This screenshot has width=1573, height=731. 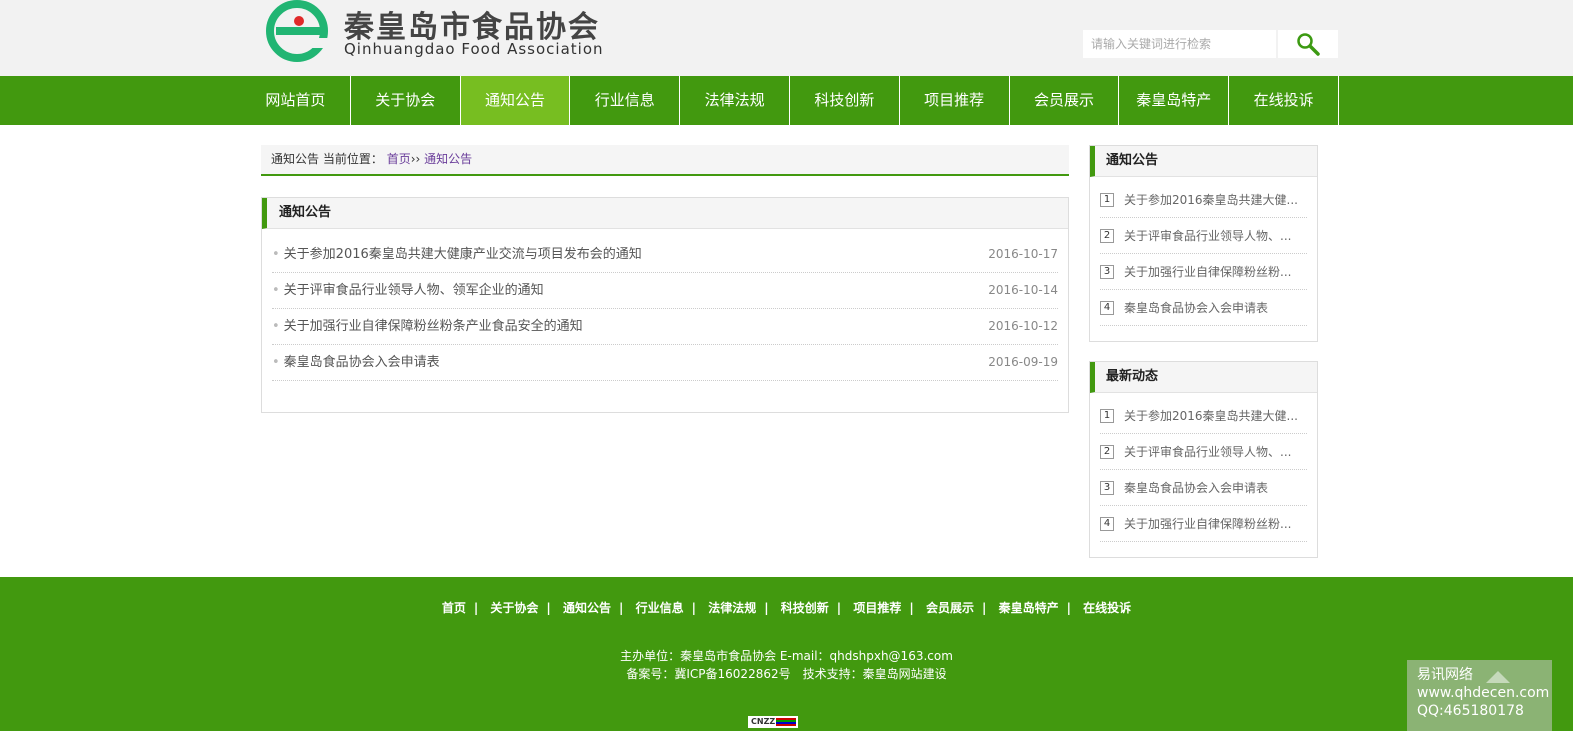 I want to click on sidebar-list-item: 4 秦皇岛食品协会入会申请表, so click(x=1203, y=308).